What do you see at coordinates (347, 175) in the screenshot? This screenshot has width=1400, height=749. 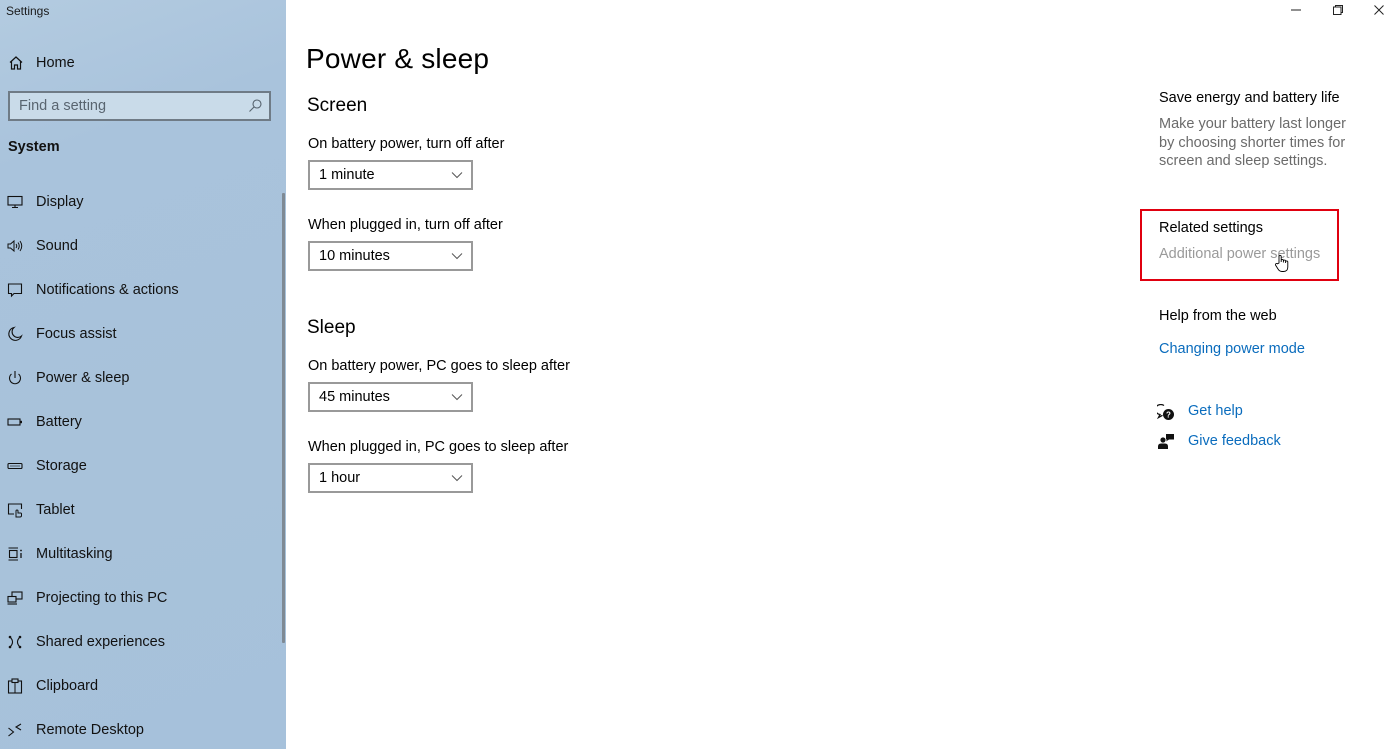 I see `dropdown-value: 1 minute` at bounding box center [347, 175].